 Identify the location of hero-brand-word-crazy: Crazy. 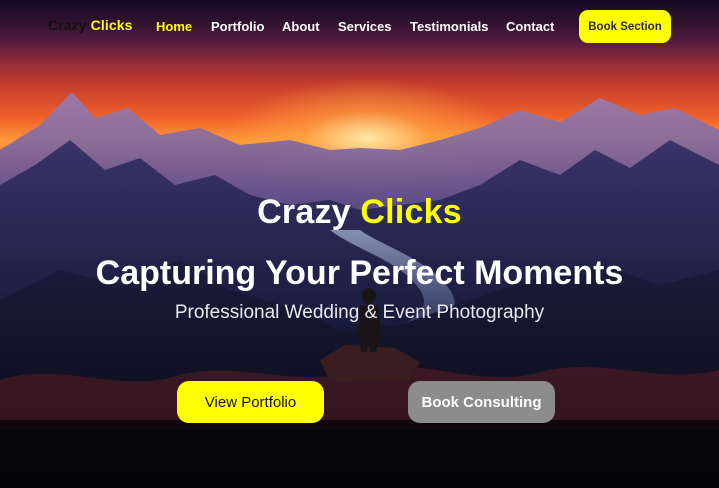
(304, 212).